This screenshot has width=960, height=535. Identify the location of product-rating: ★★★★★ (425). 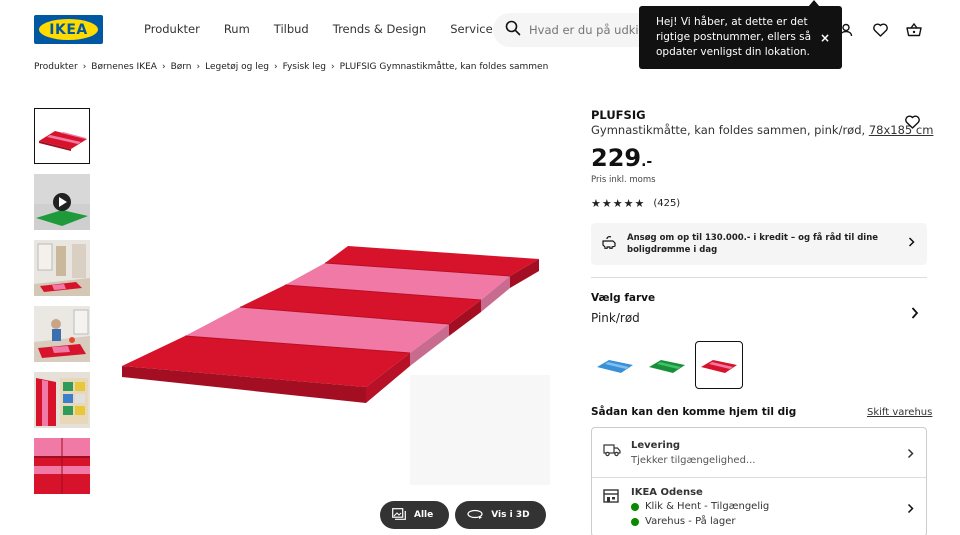
(635, 203).